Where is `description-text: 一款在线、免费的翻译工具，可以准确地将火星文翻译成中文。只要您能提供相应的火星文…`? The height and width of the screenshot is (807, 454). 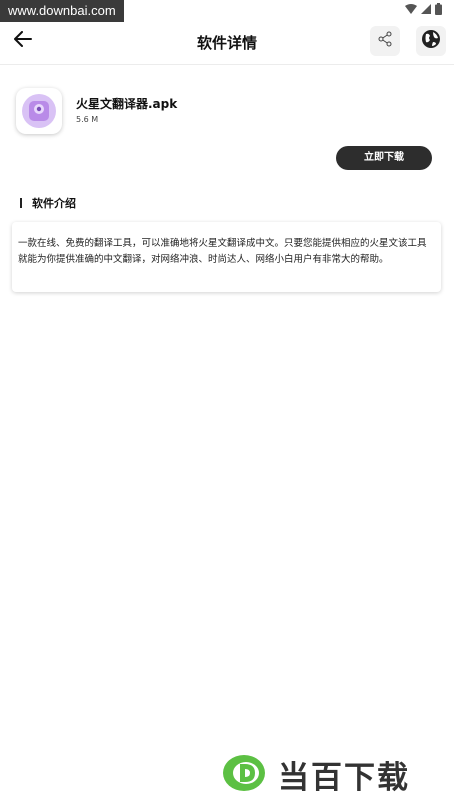
description-text: 一款在线、免费的翻译工具，可以准确地将火星文翻译成中文。只要您能提供相应的火星文… is located at coordinates (222, 251).